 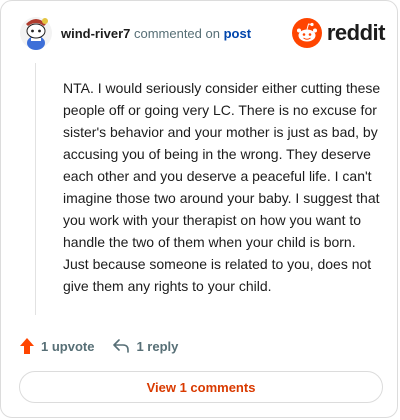 I want to click on reply-count: 1 reply, so click(x=157, y=346).